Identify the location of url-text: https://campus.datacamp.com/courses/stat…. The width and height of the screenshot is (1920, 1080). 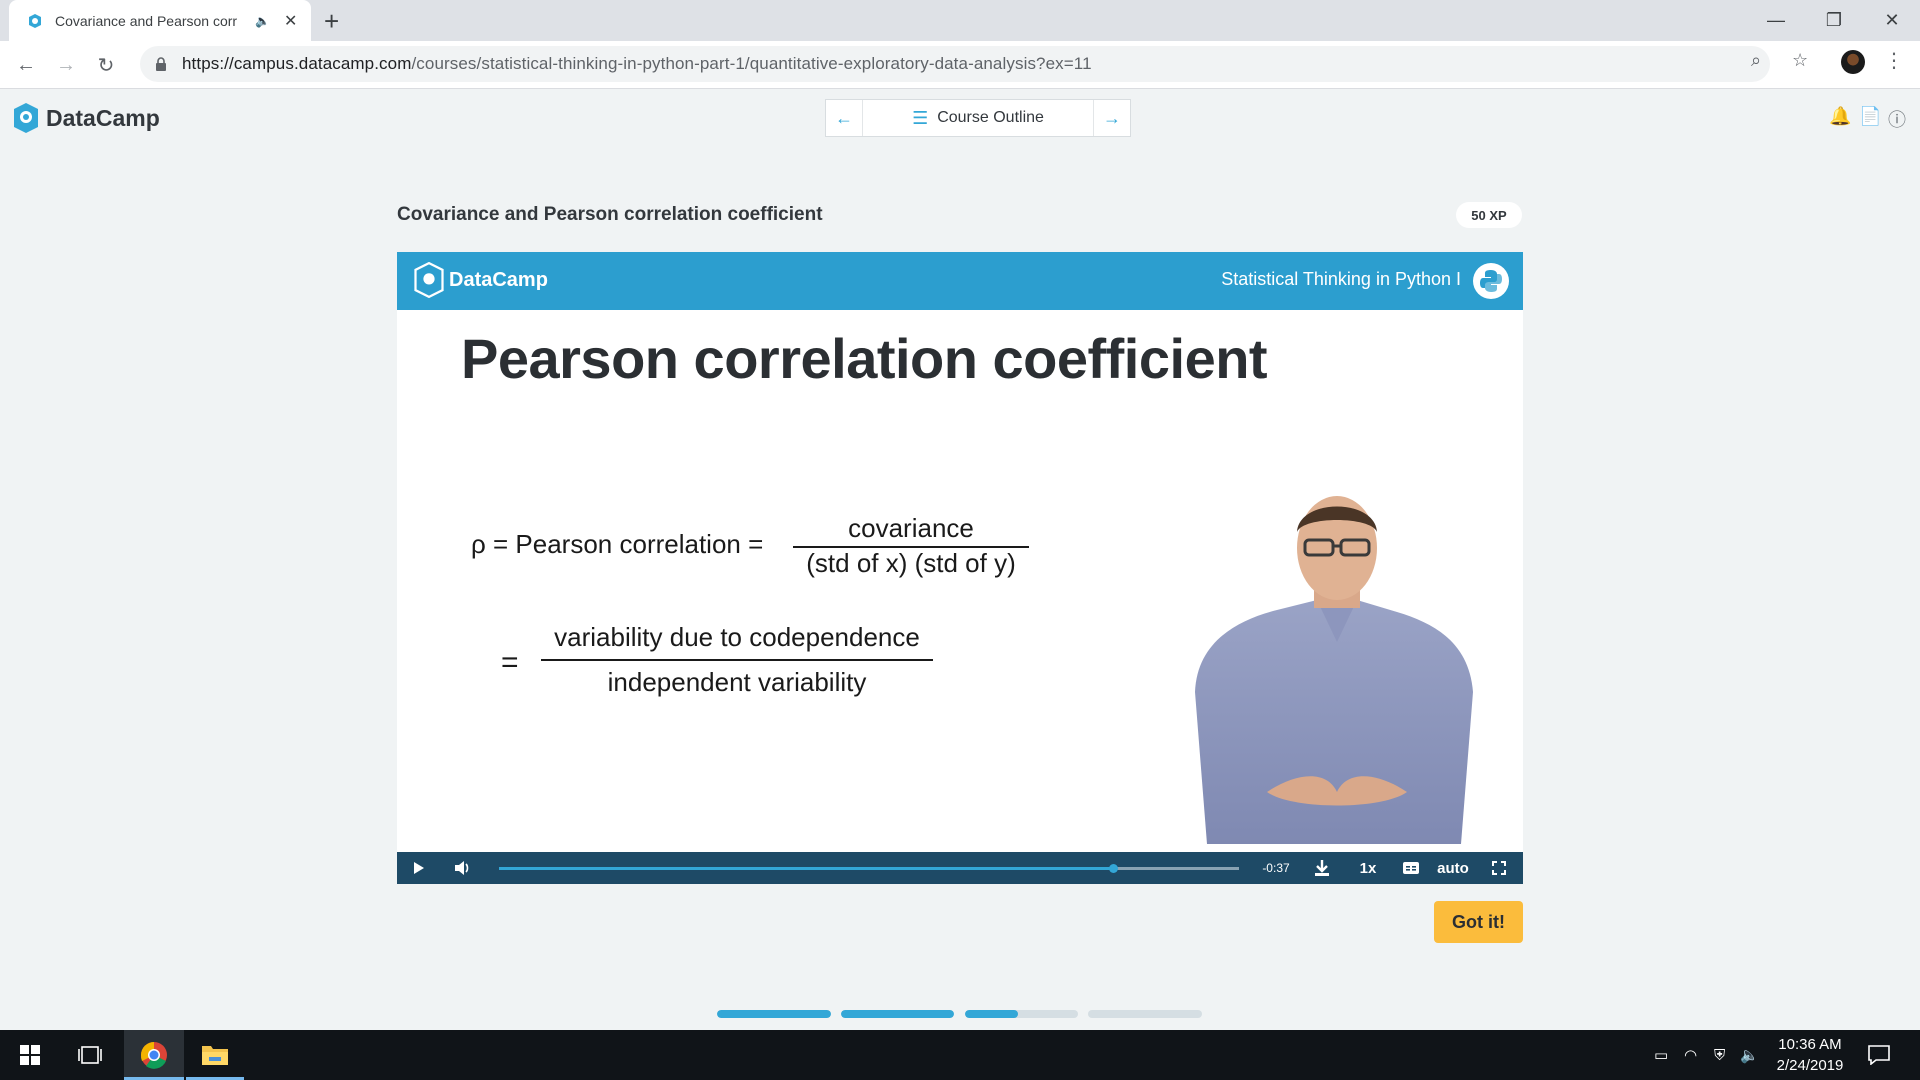
(637, 63).